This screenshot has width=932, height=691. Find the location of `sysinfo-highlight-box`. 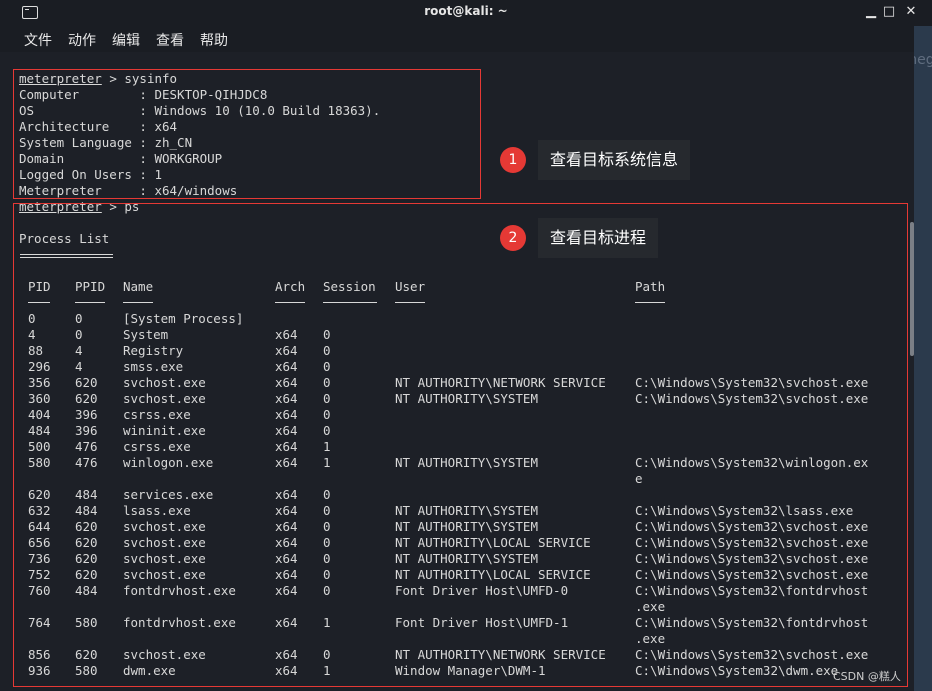

sysinfo-highlight-box is located at coordinates (247, 134).